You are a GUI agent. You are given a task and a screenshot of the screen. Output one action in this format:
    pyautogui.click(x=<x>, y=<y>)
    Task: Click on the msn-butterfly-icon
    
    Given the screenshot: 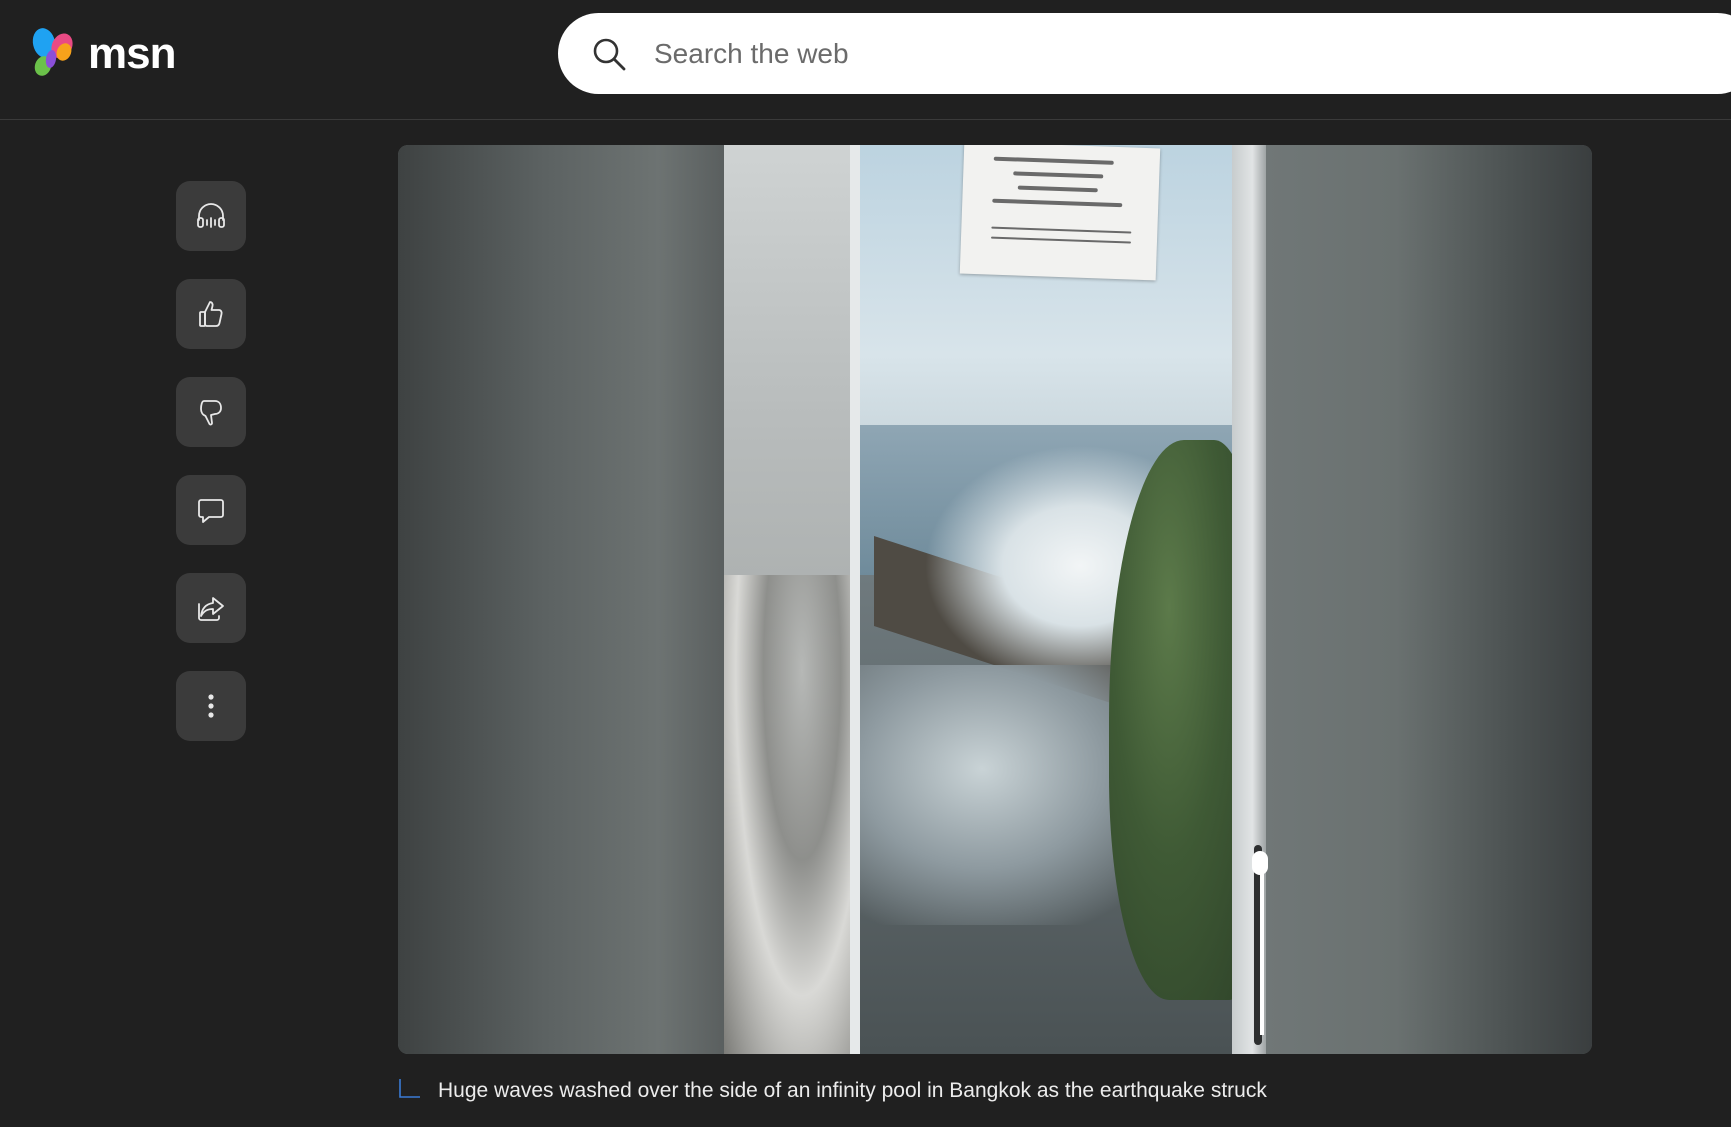 What is the action you would take?
    pyautogui.click(x=52, y=52)
    